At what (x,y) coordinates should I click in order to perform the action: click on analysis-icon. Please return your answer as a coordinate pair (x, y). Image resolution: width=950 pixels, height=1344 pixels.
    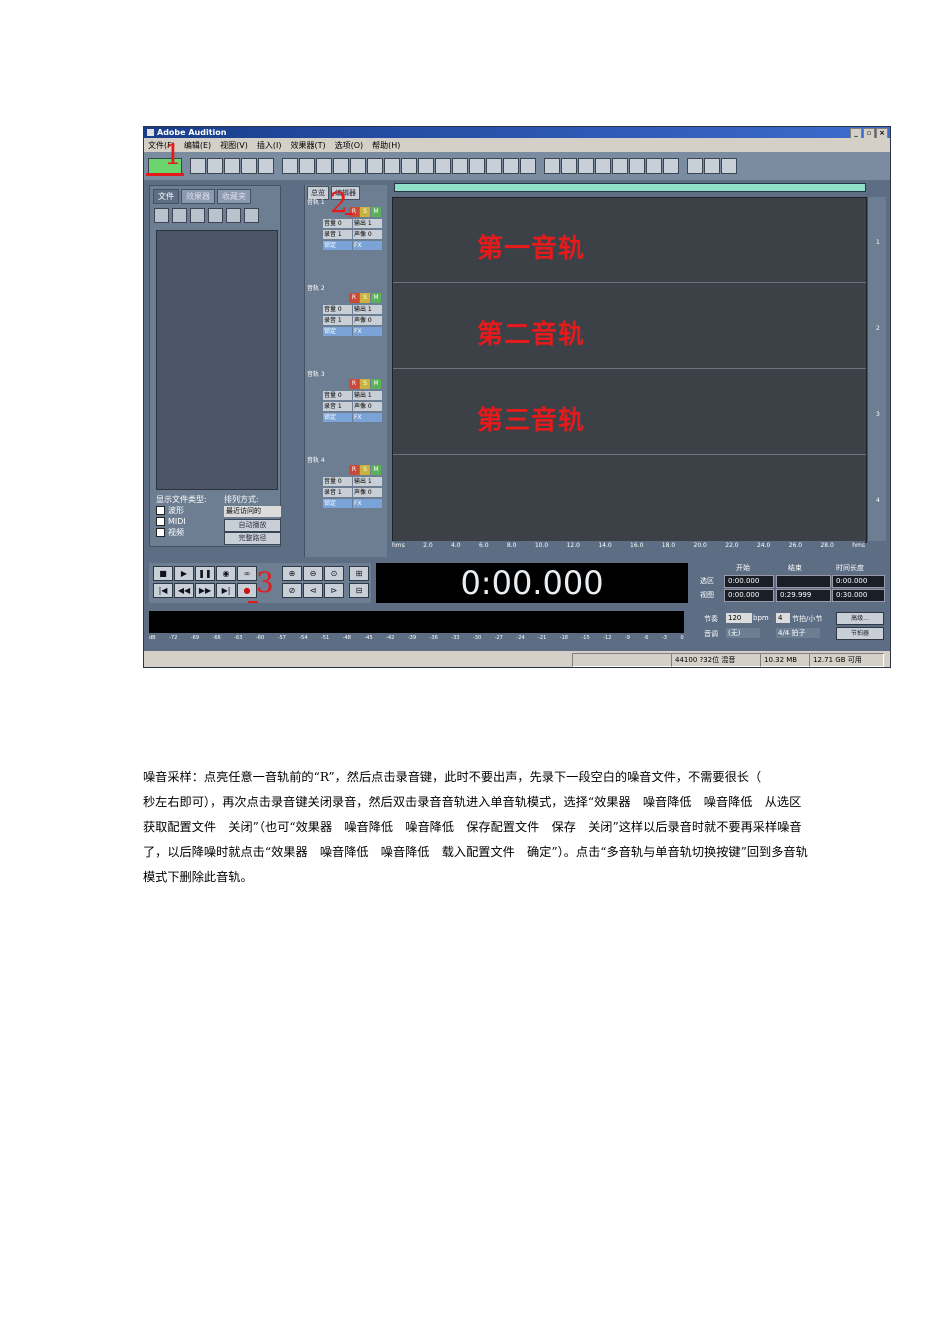
    Looking at the image, I should click on (443, 166).